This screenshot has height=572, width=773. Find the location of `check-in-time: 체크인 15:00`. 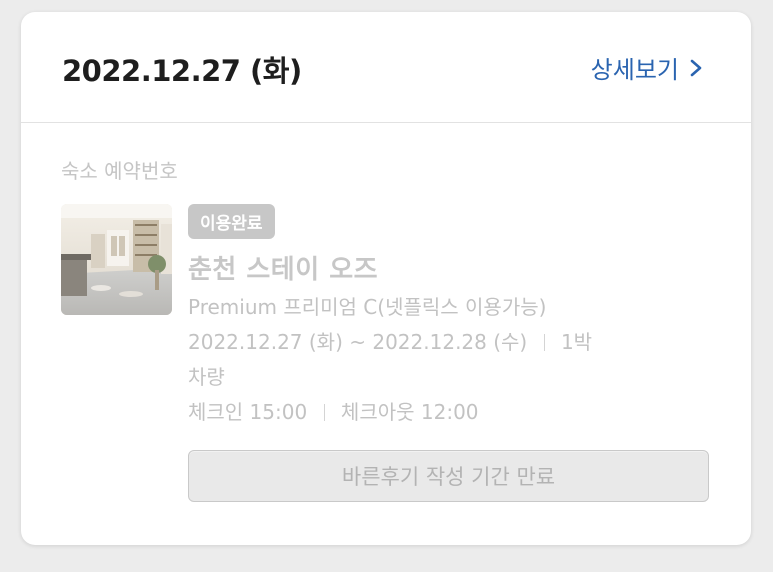

check-in-time: 체크인 15:00 is located at coordinates (248, 412).